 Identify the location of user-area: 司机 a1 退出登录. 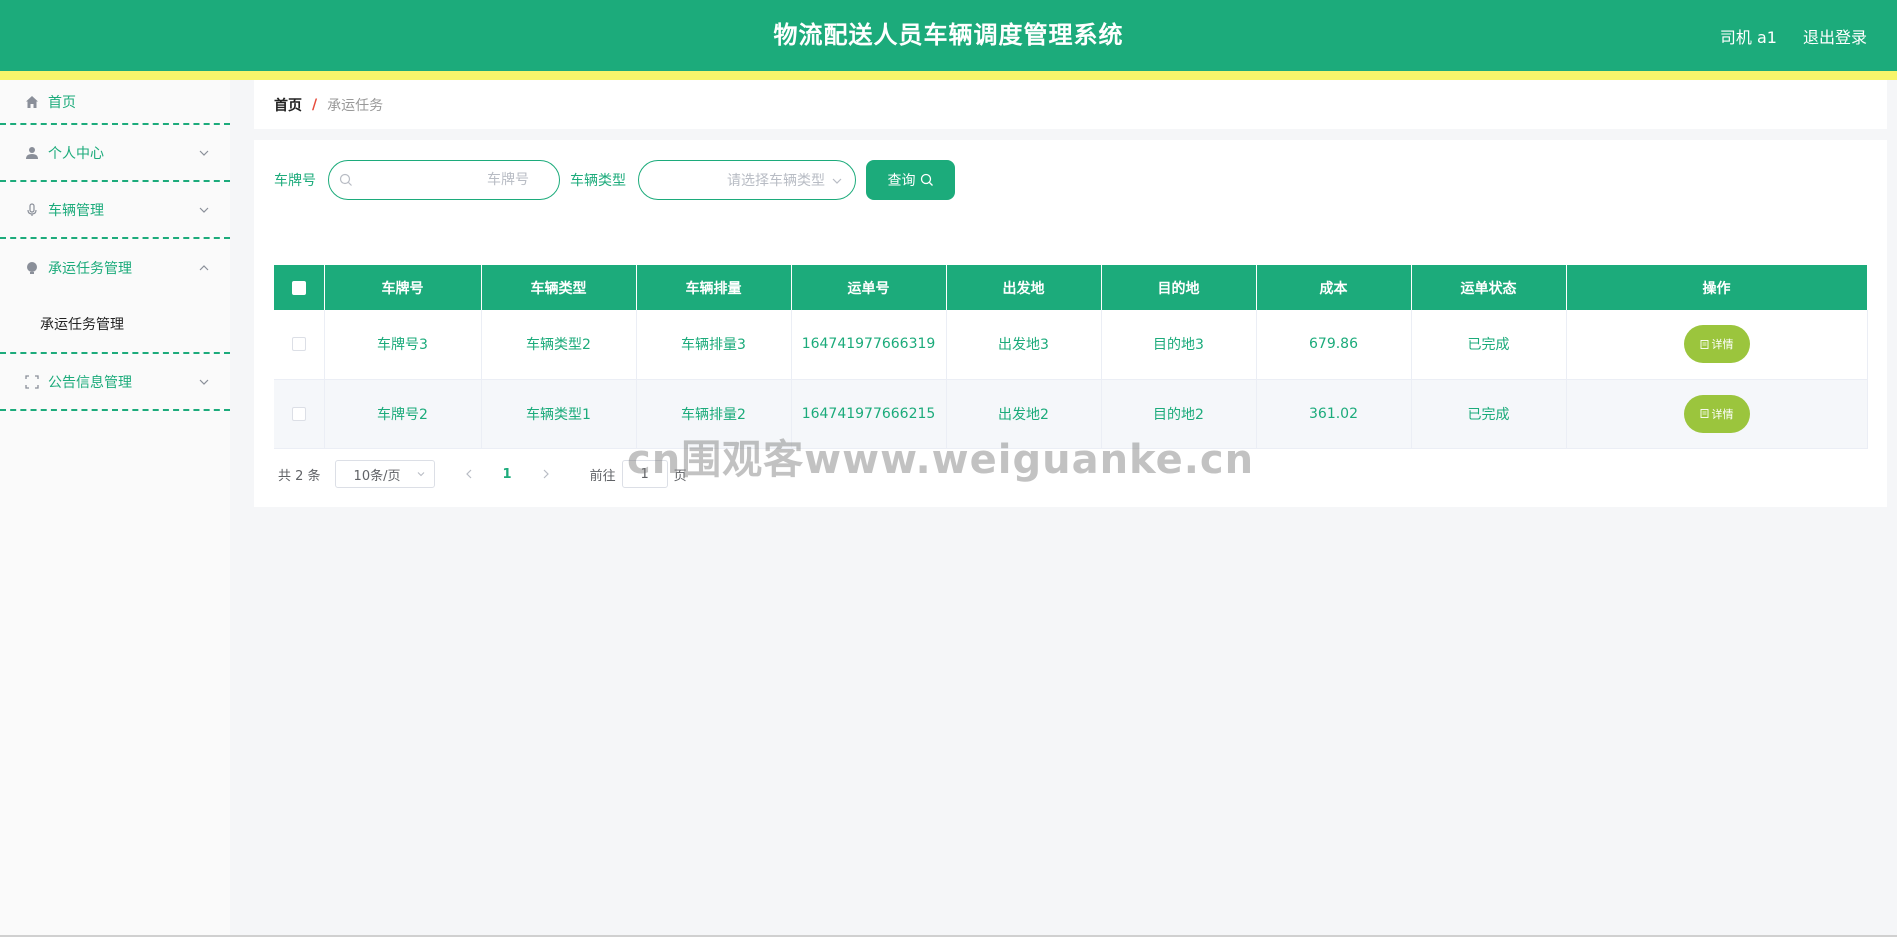
(1793, 35).